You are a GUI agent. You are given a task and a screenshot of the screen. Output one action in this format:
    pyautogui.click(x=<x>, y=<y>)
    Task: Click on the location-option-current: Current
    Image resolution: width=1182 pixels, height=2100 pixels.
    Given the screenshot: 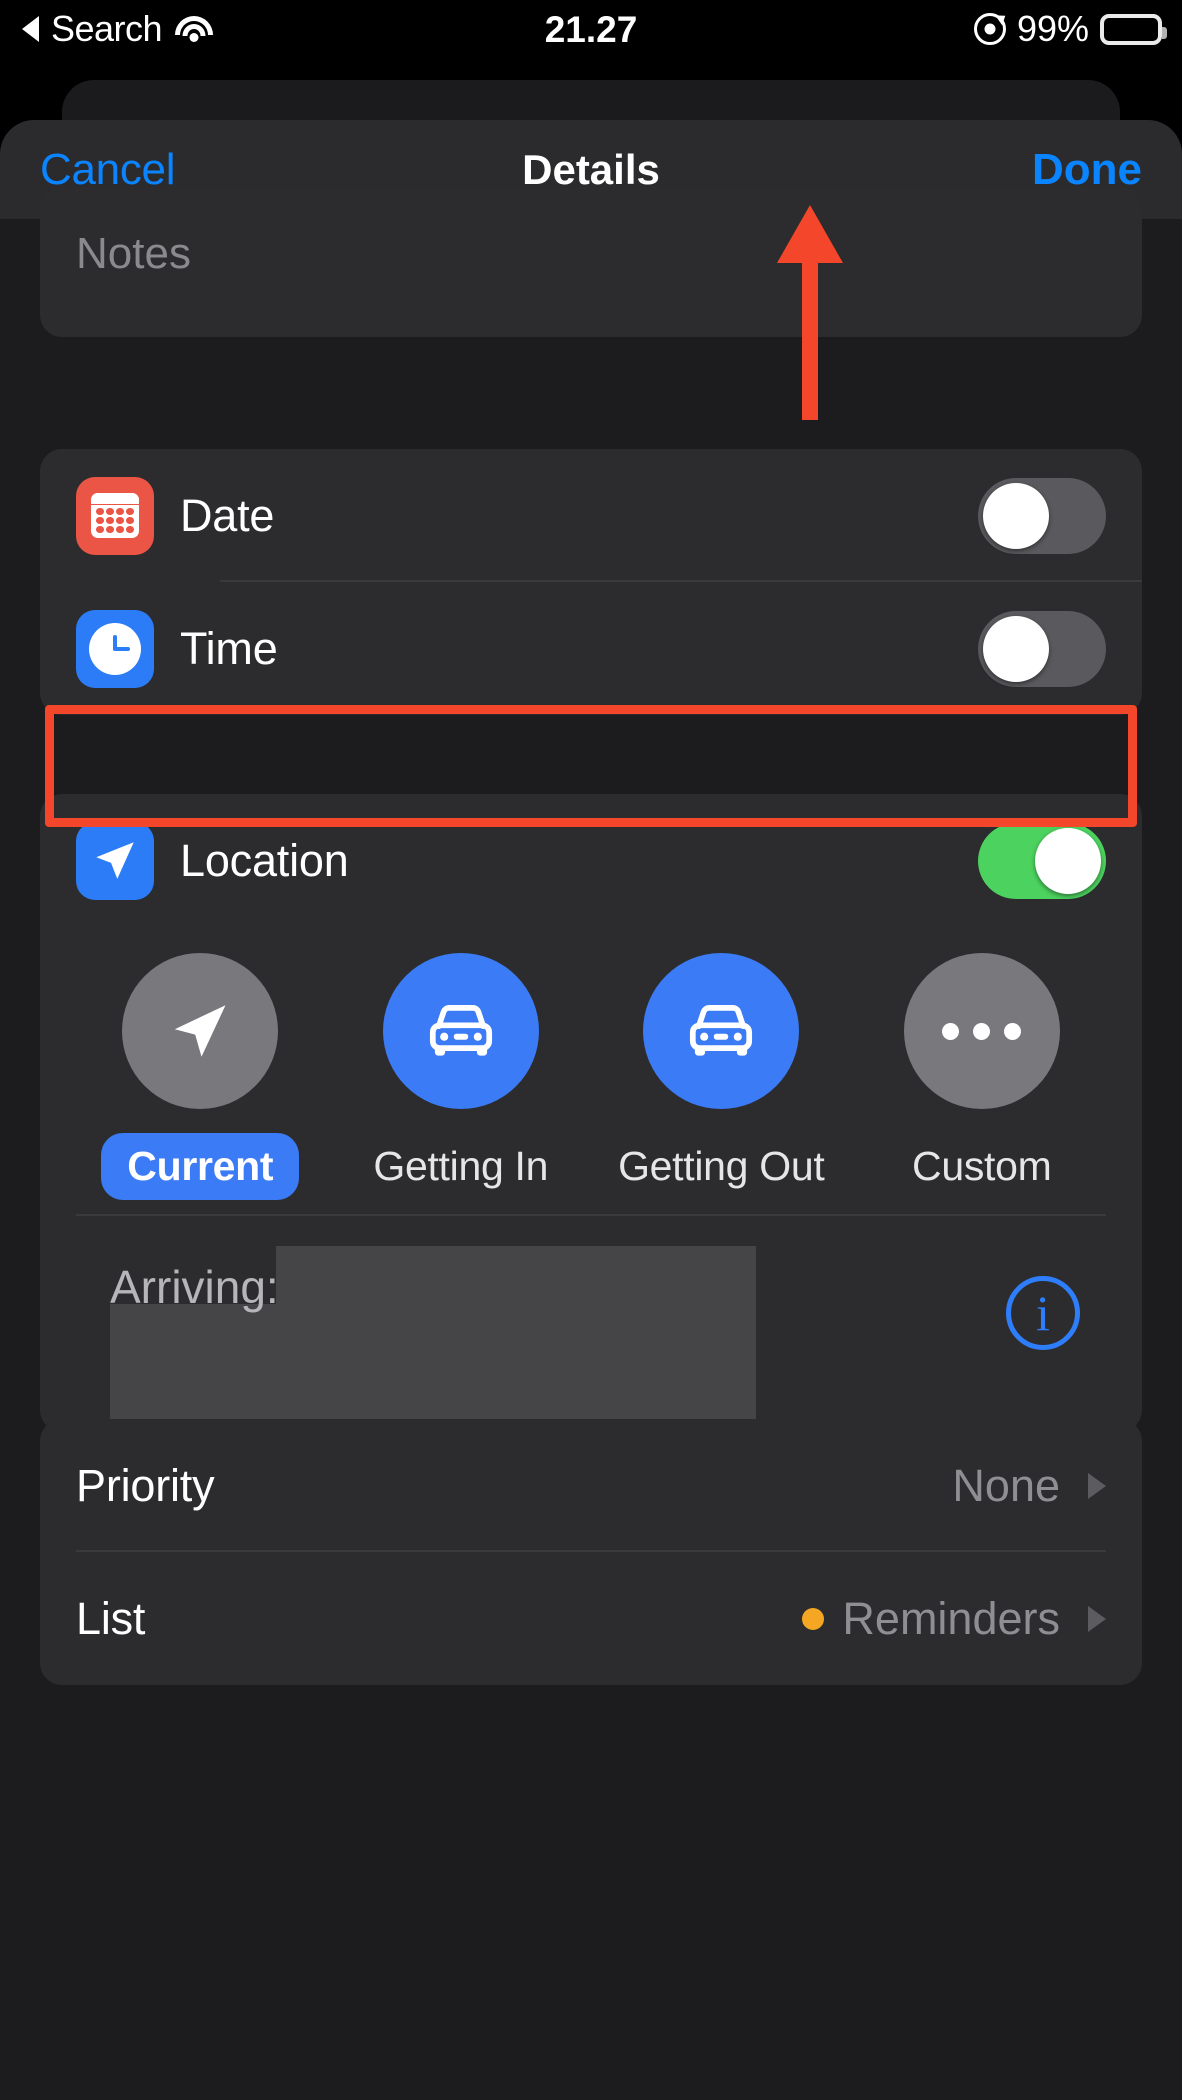 What is the action you would take?
    pyautogui.click(x=200, y=1076)
    